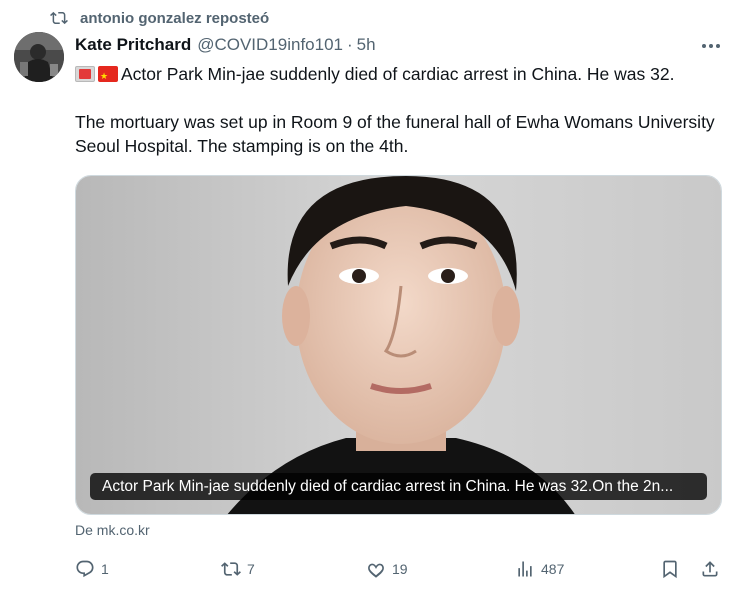  I want to click on repost-context: antonio gonzalez reposteó, so click(159, 18).